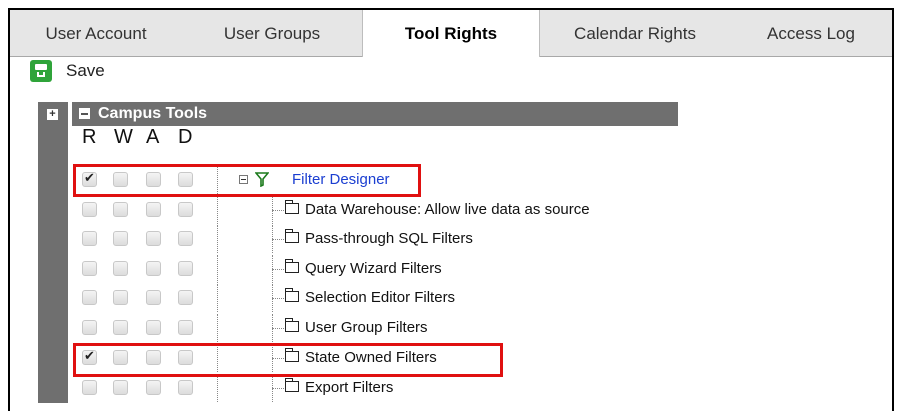 This screenshot has height=411, width=911. Describe the element at coordinates (53, 252) in the screenshot. I see `expand-column: +` at that location.